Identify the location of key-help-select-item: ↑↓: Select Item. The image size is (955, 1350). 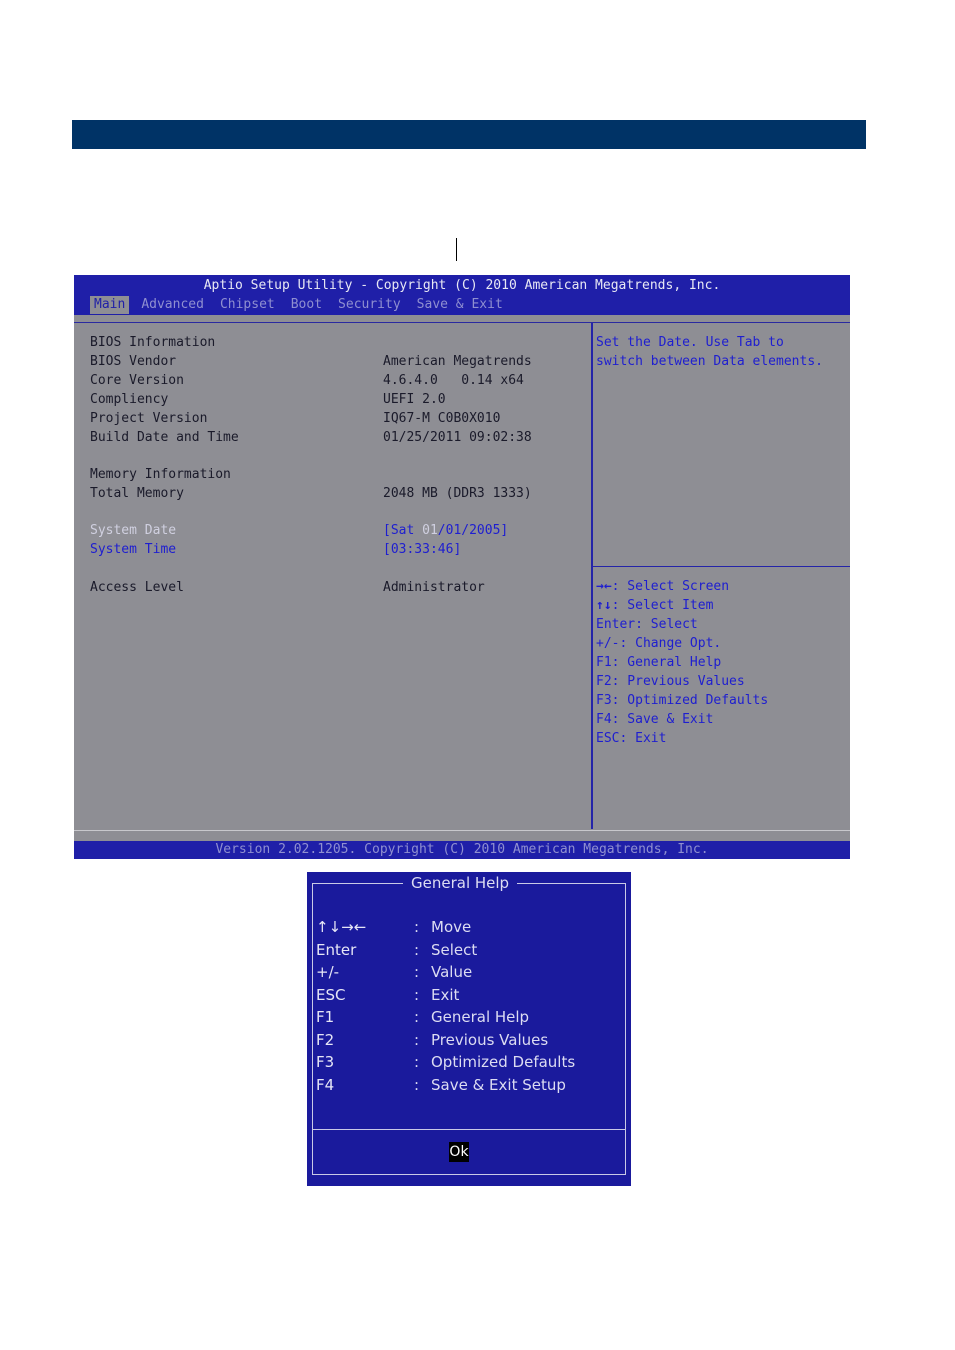
(655, 605).